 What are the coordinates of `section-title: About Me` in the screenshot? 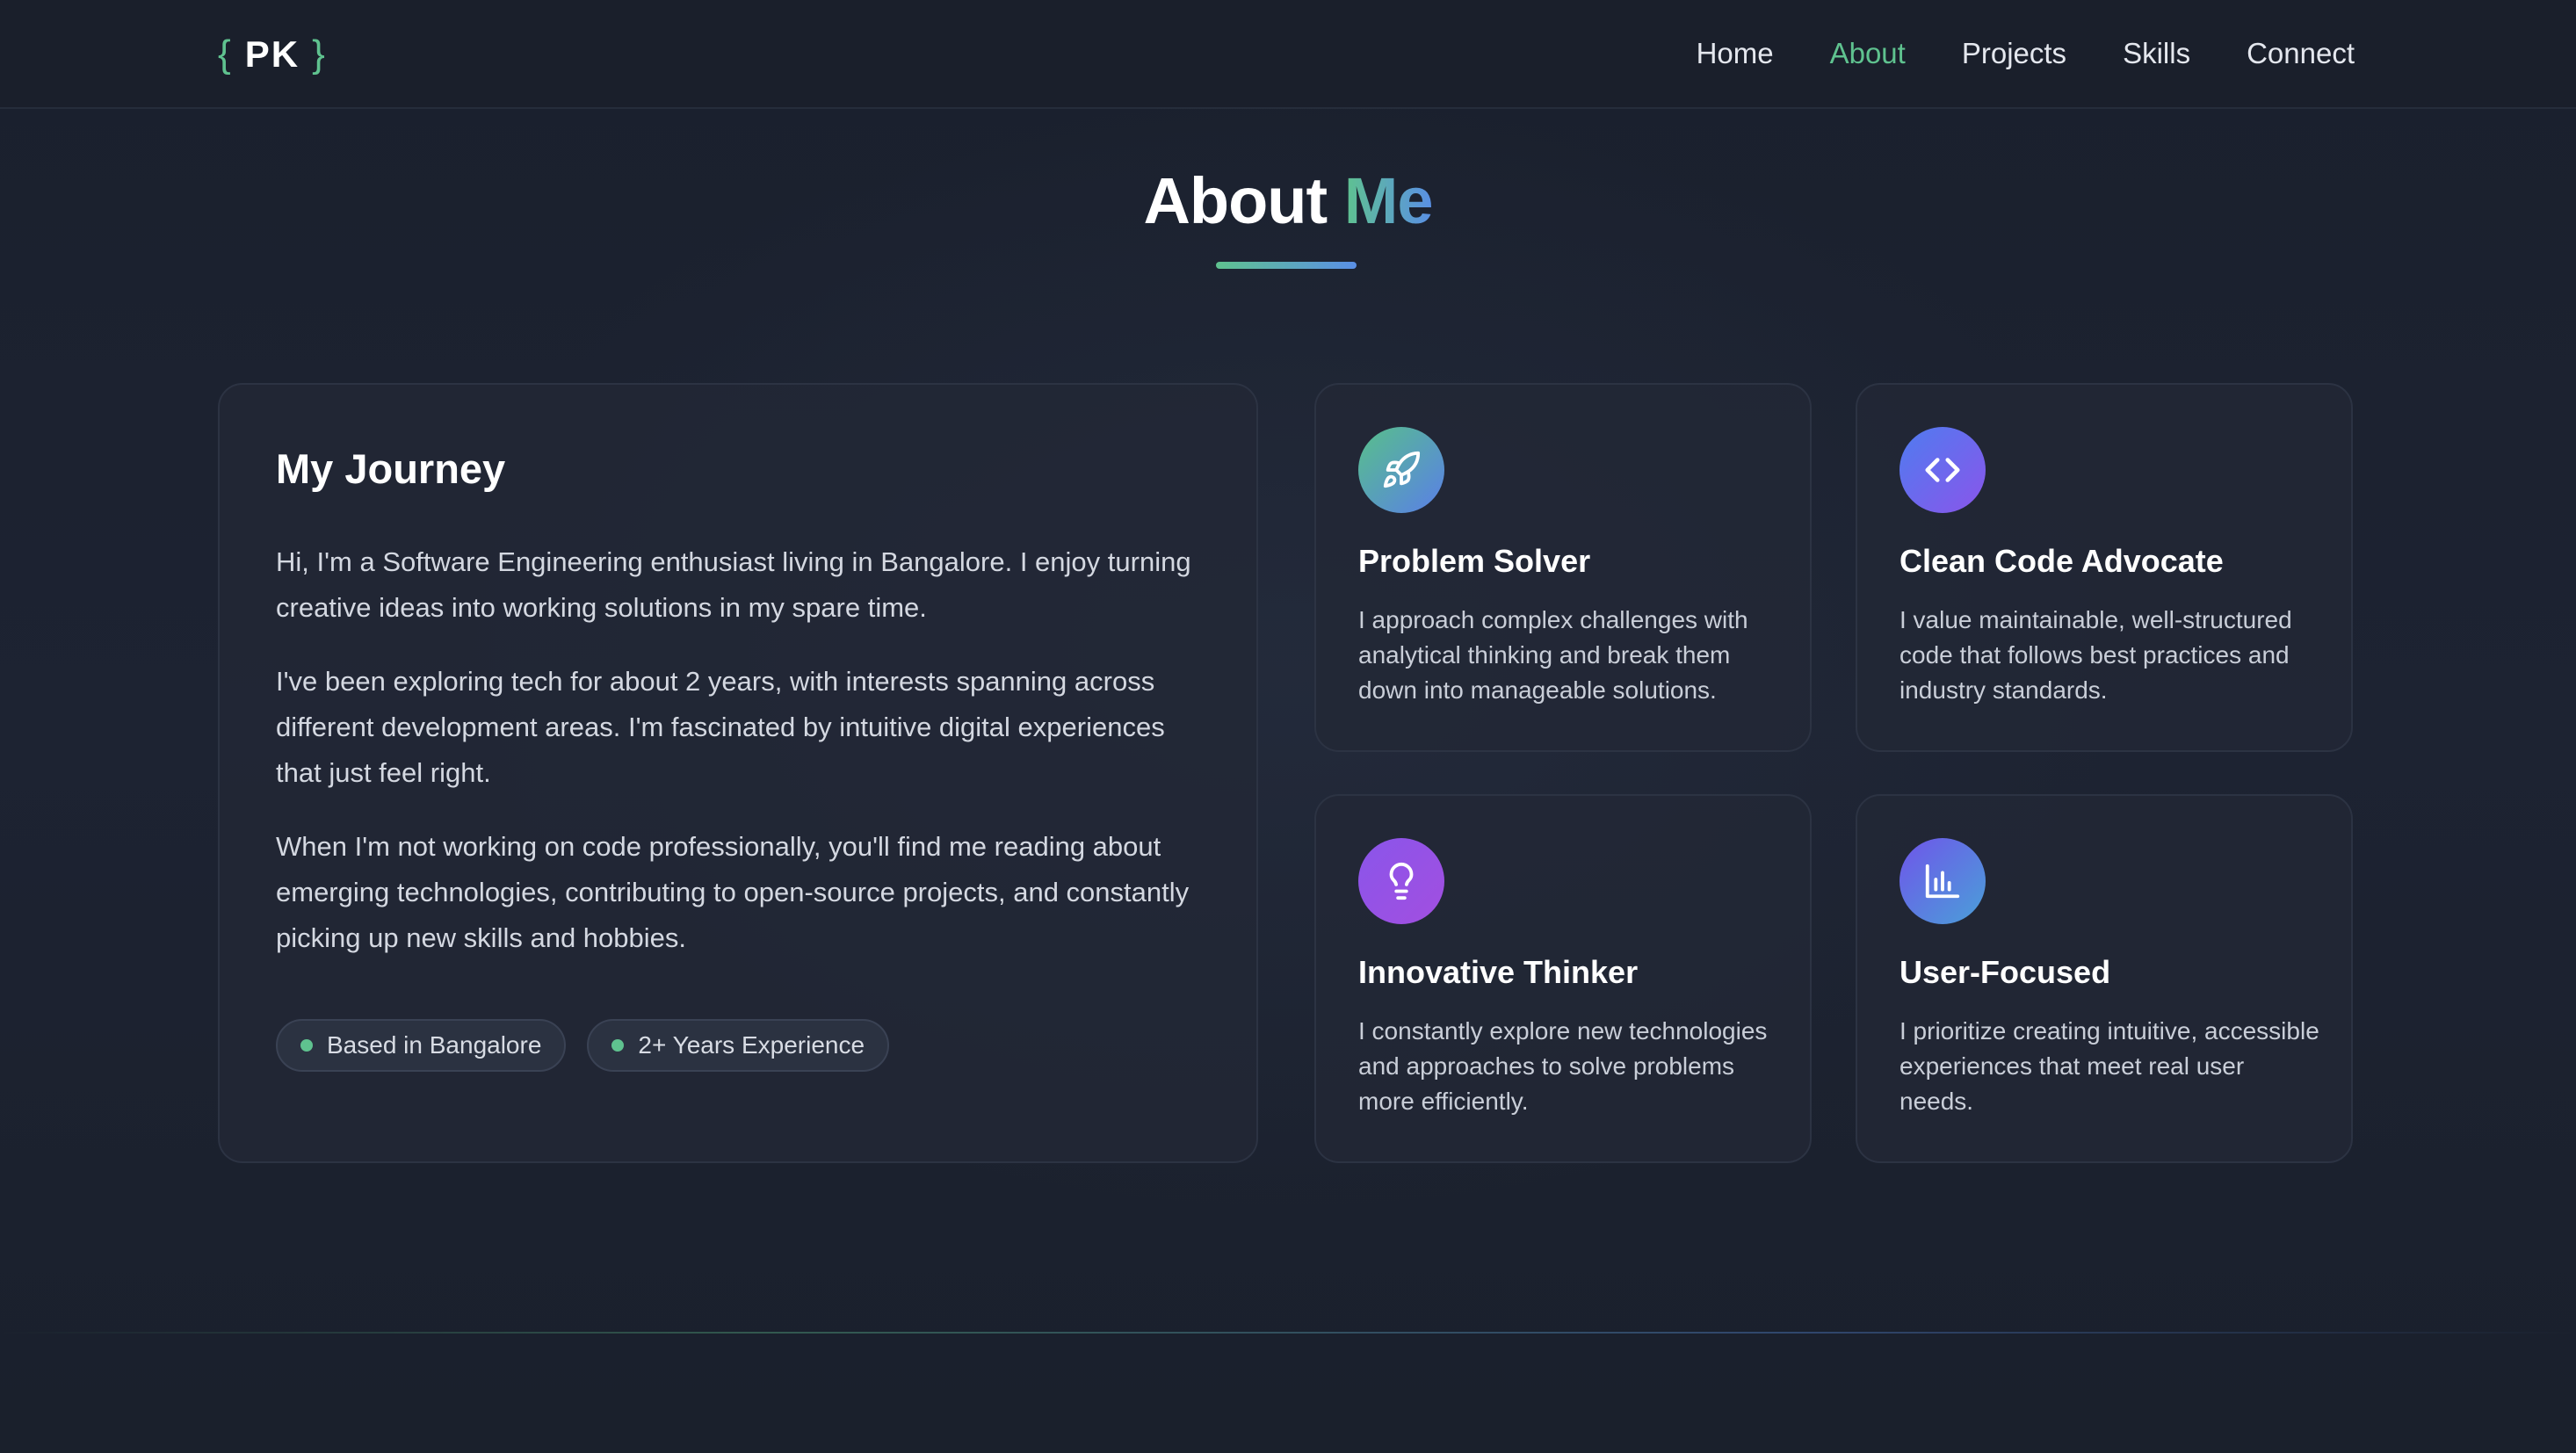 It's located at (1288, 200).